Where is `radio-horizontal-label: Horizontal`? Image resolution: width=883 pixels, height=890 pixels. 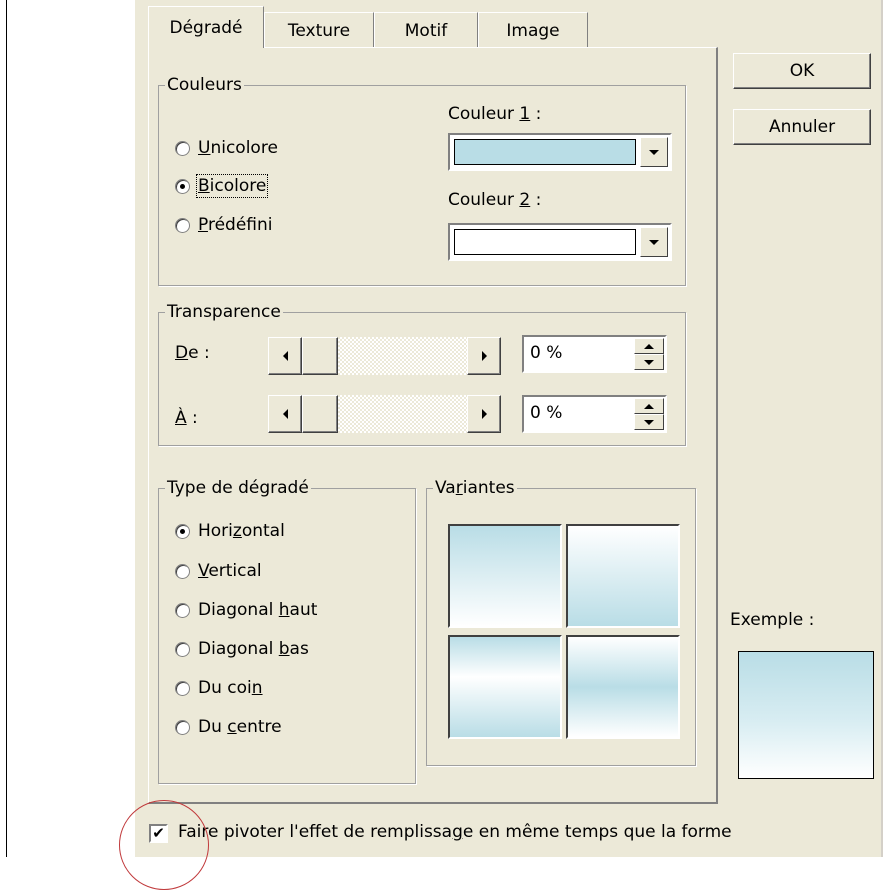
radio-horizontal-label: Horizontal is located at coordinates (241, 531).